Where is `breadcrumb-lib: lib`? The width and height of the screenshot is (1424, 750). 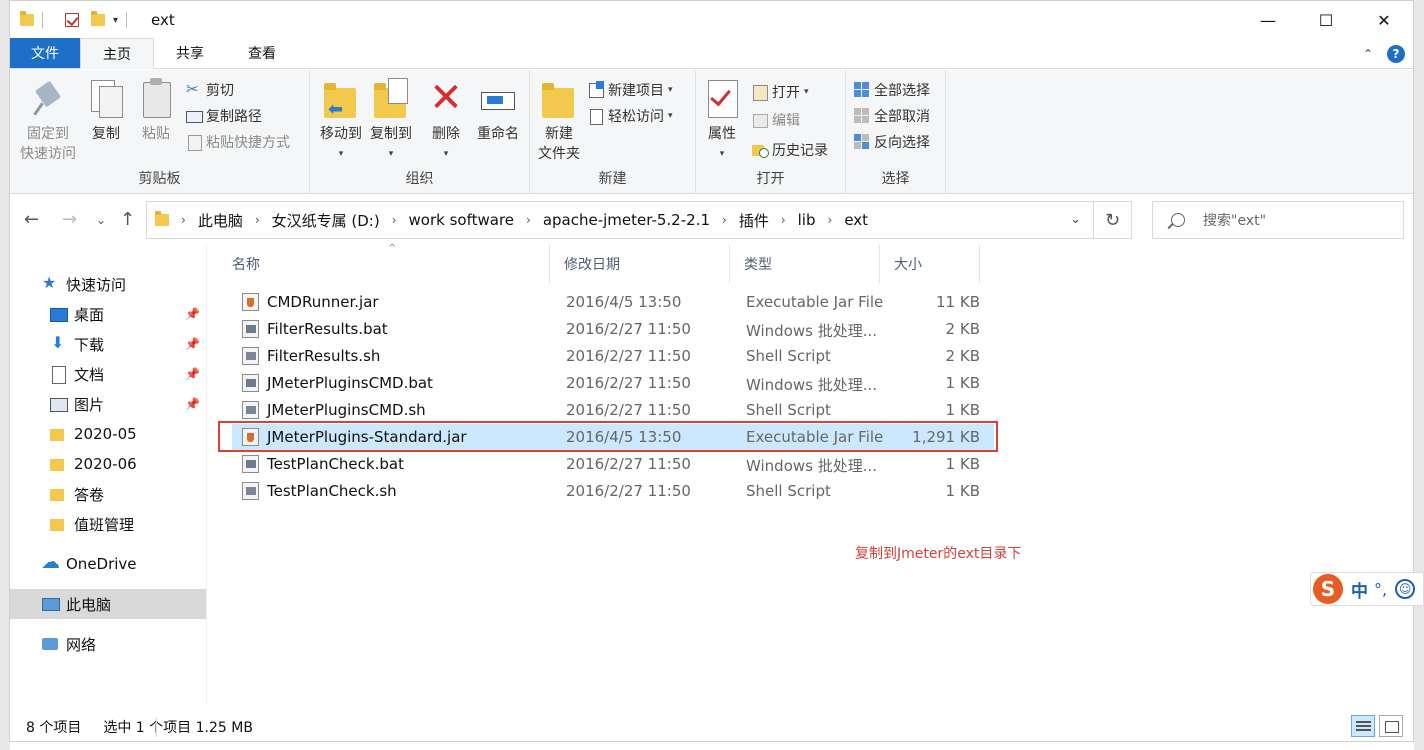 breadcrumb-lib: lib is located at coordinates (807, 220).